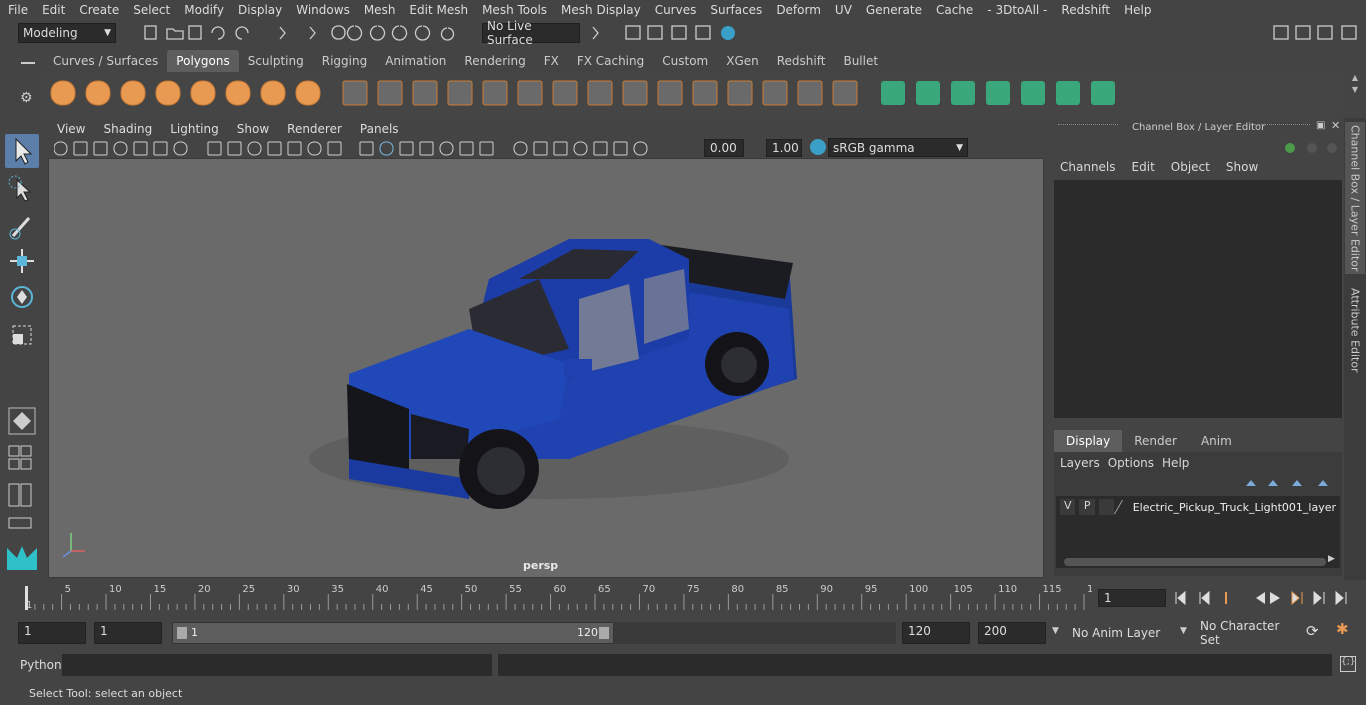  Describe the element at coordinates (513, 10) in the screenshot. I see `menu-item-mesh-tools: Mesh Tools` at that location.